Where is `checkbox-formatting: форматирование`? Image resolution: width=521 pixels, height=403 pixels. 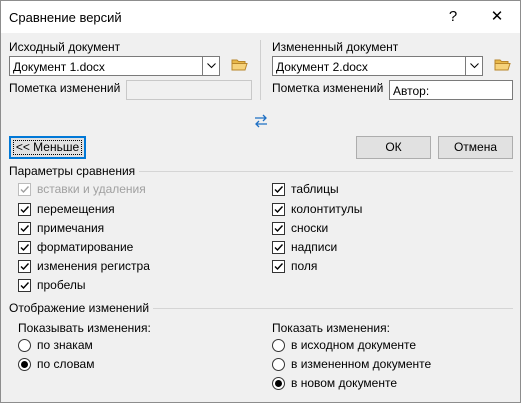
checkbox-formatting: форматирование is located at coordinates (75, 247).